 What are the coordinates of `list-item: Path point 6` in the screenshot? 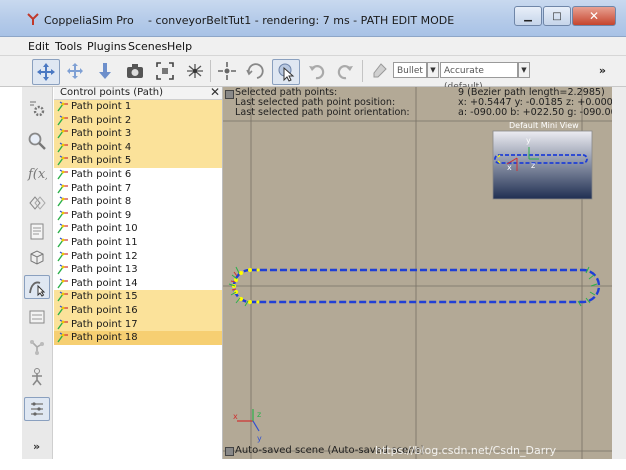 It's located at (138, 175).